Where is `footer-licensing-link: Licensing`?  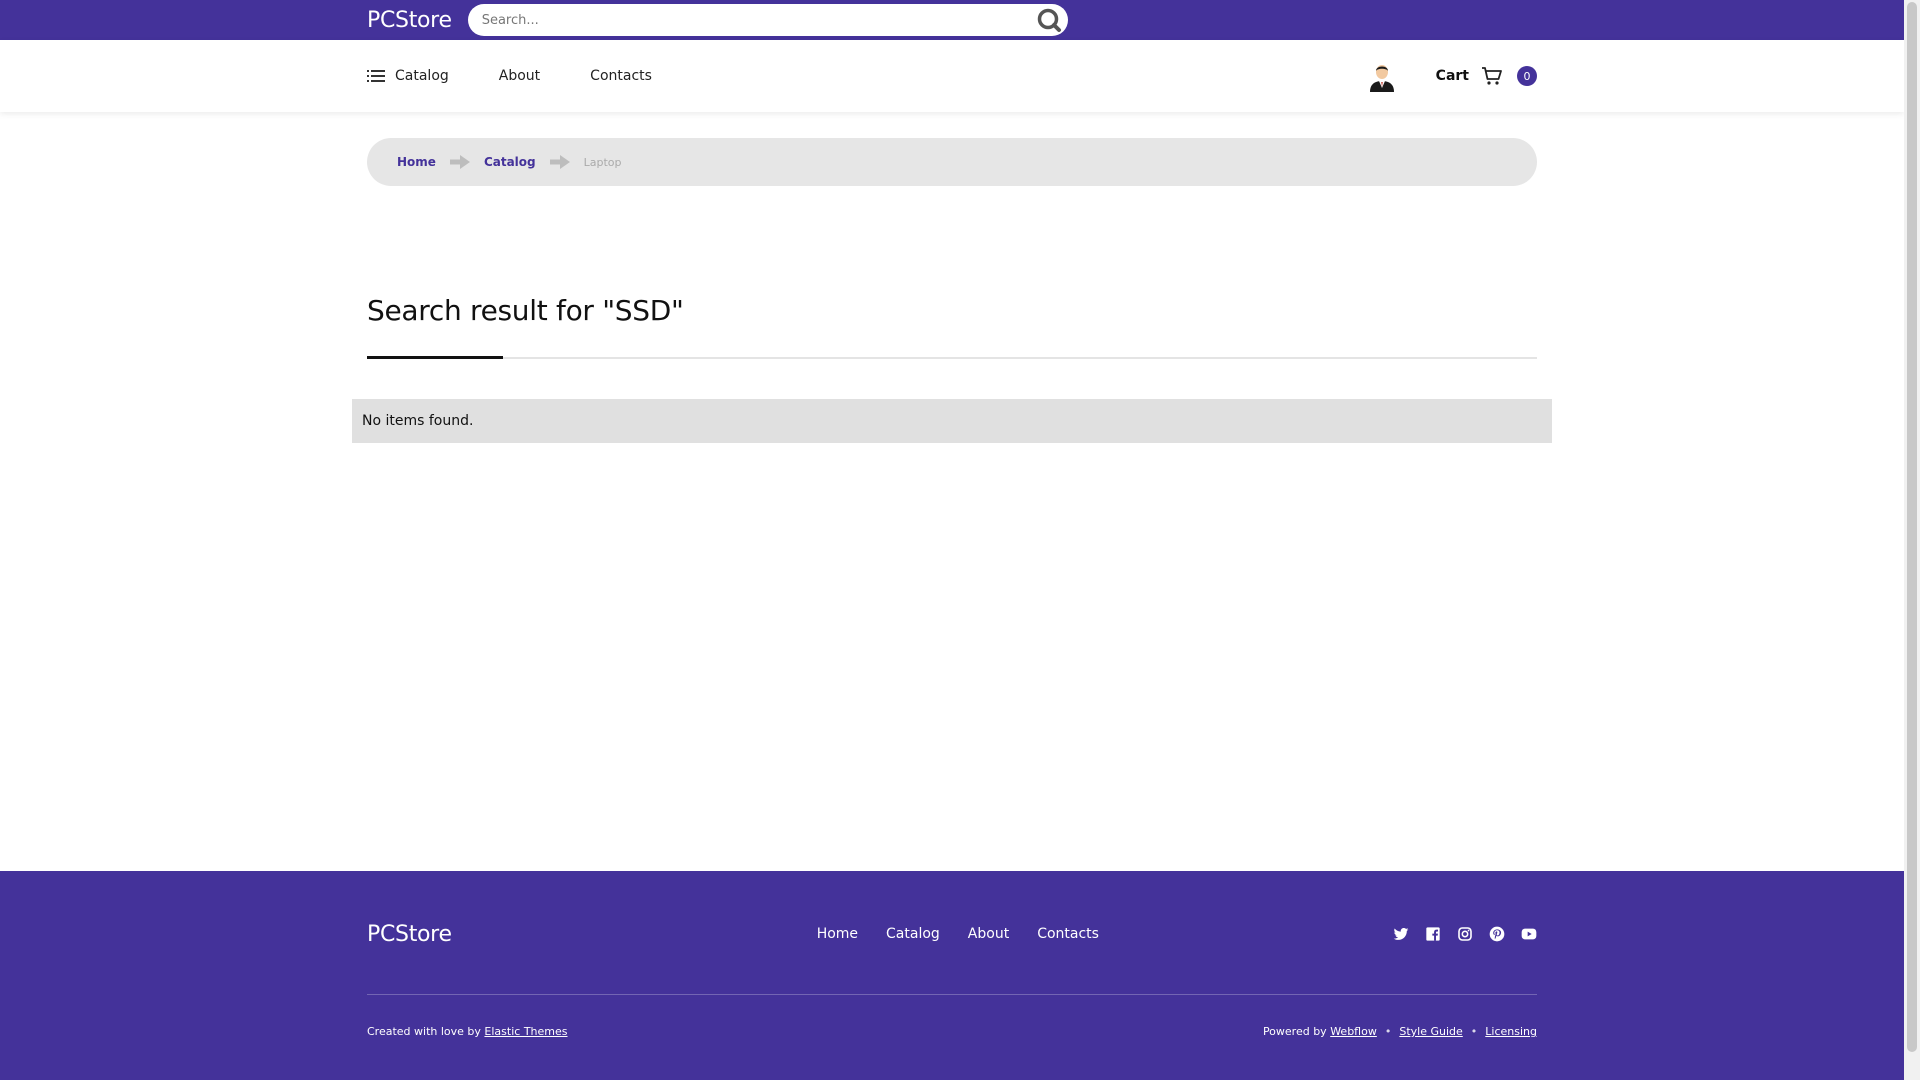
footer-licensing-link: Licensing is located at coordinates (1511, 1031).